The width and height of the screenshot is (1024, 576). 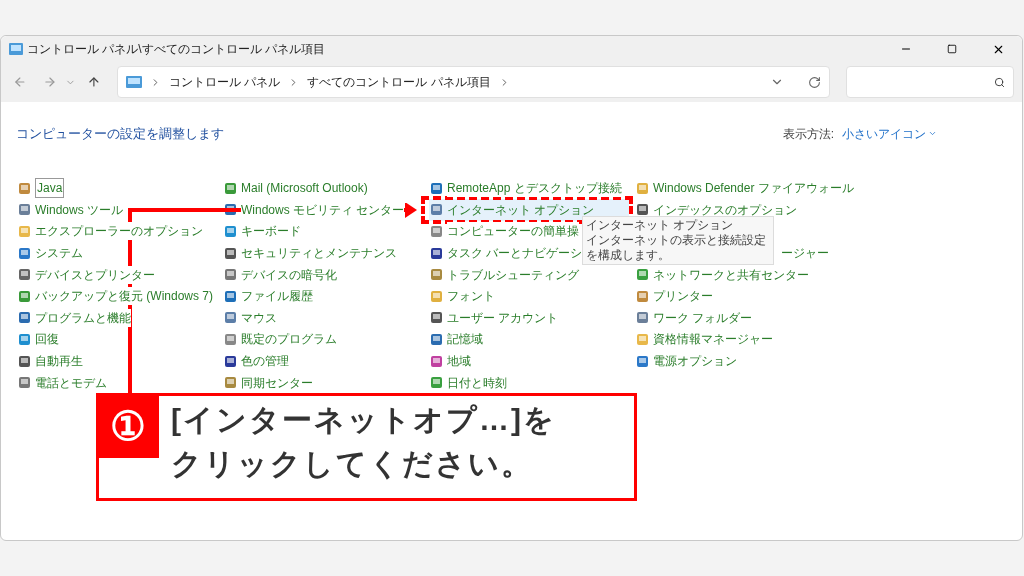 I want to click on instruction-text: [インターネットオプ…]を, so click(x=363, y=420).